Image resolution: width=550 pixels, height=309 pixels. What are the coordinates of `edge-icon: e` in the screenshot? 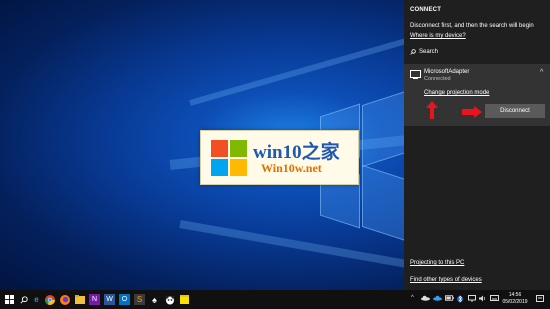 It's located at (36, 299).